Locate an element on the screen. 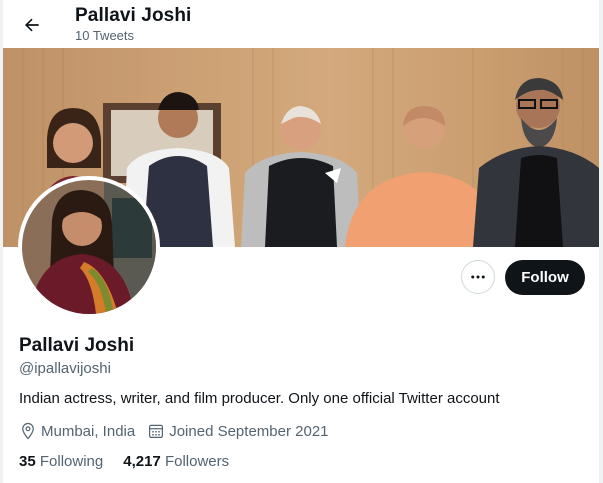  profile-handle: @ipallavijoshi is located at coordinates (65, 368).